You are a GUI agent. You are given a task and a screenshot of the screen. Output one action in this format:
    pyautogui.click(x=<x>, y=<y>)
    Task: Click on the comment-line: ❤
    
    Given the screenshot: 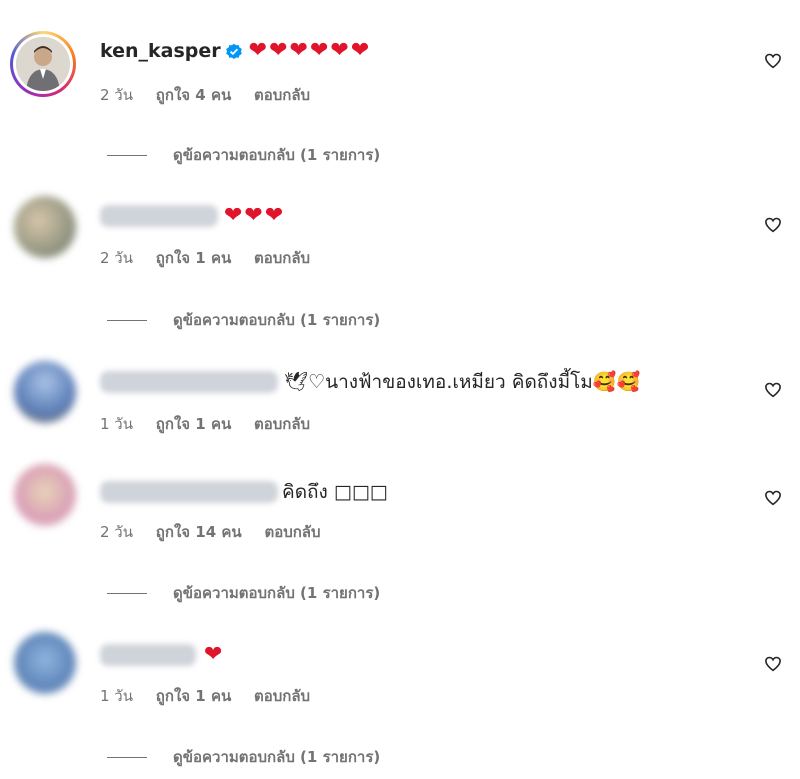 What is the action you would take?
    pyautogui.click(x=162, y=655)
    